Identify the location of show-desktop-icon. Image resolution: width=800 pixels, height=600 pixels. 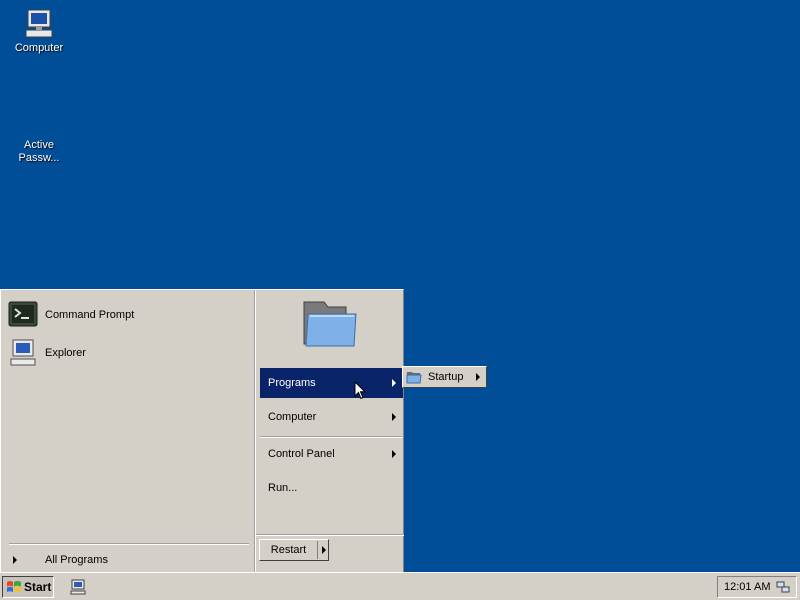
(78, 587).